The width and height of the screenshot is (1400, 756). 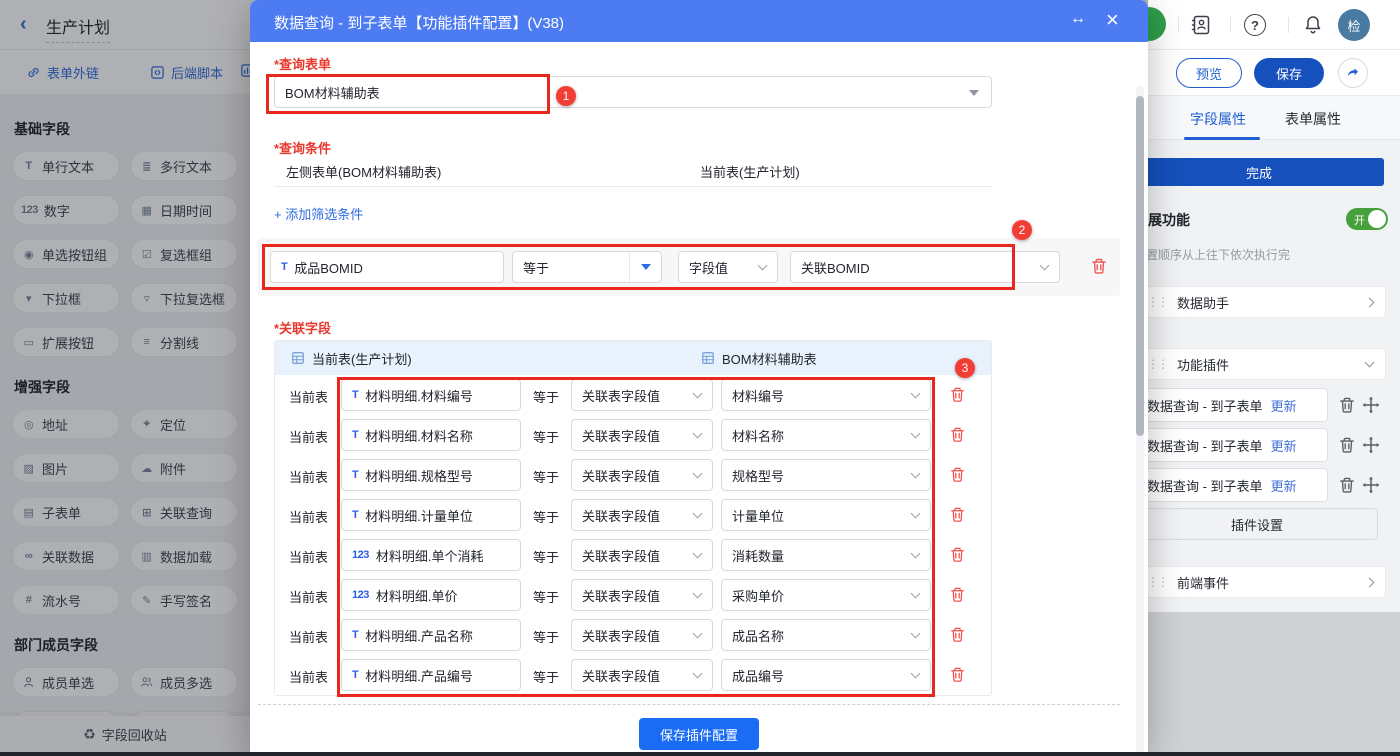 I want to click on target-field-select: 成品编号, so click(x=826, y=675).